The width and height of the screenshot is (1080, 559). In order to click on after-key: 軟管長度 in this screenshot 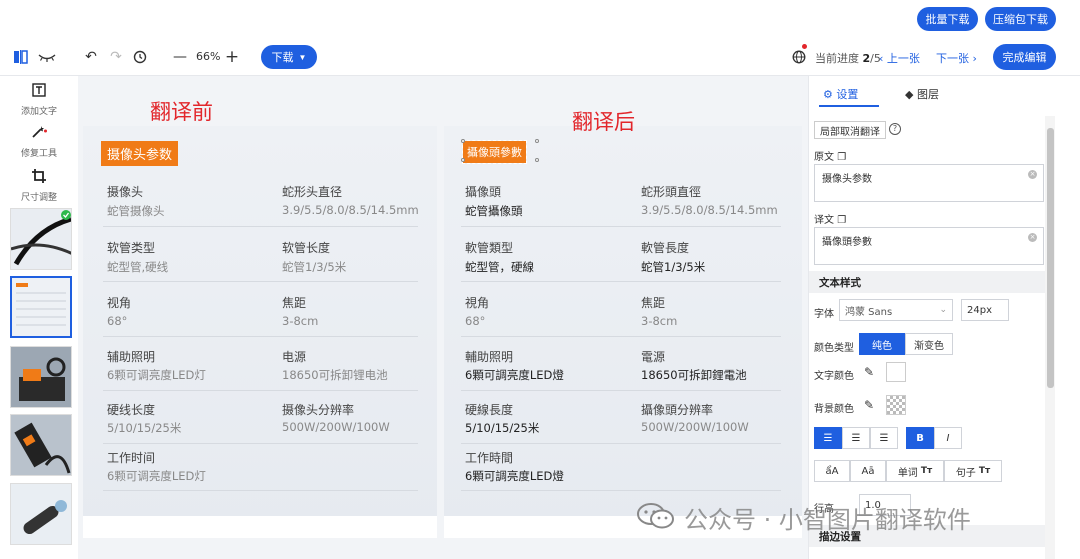, I will do `click(665, 248)`.